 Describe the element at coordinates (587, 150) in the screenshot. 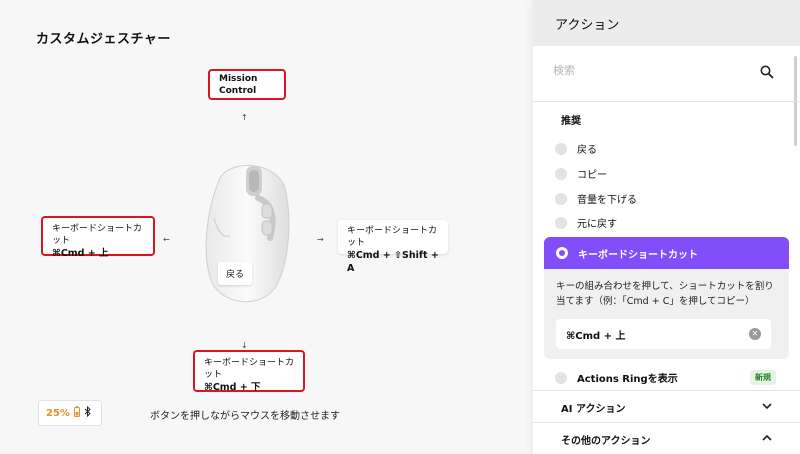

I see `action-item-label: 戻る` at that location.